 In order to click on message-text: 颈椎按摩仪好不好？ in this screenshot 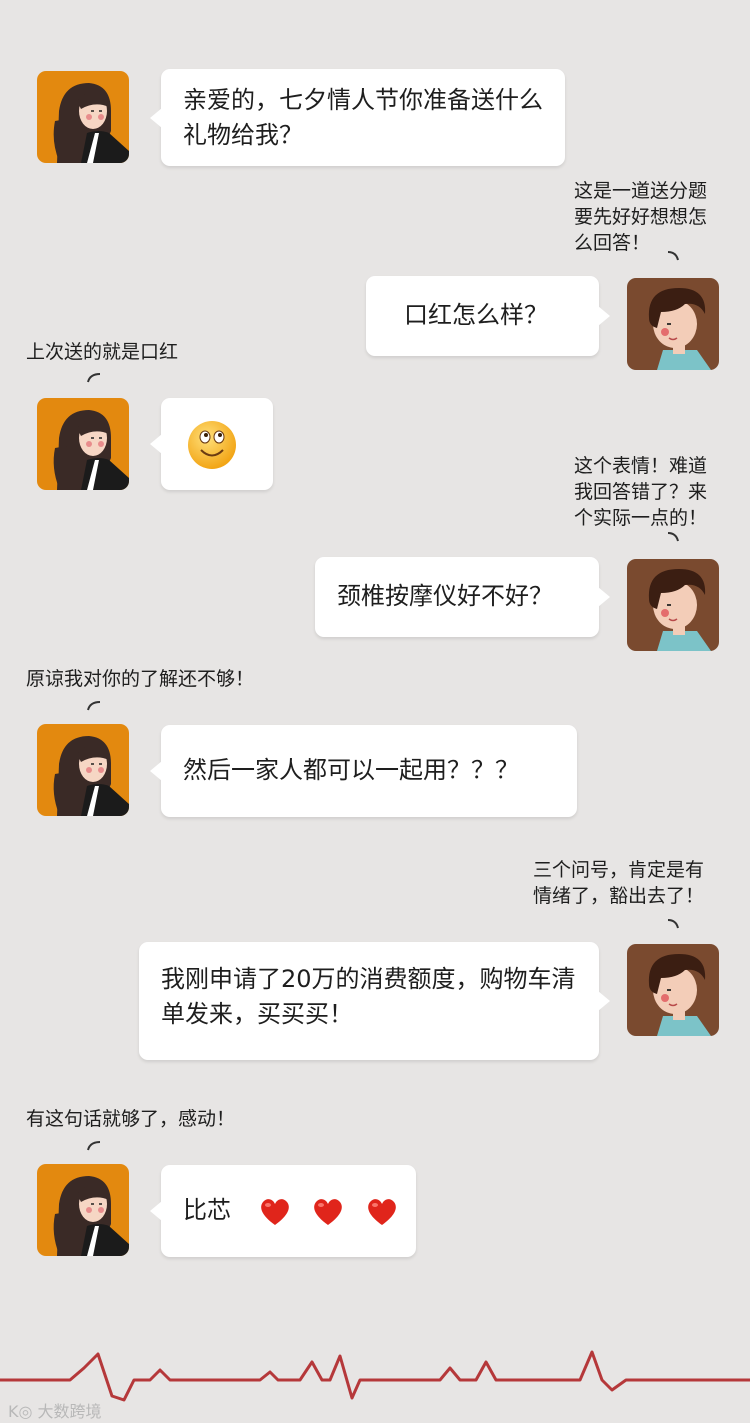, I will do `click(445, 596)`.